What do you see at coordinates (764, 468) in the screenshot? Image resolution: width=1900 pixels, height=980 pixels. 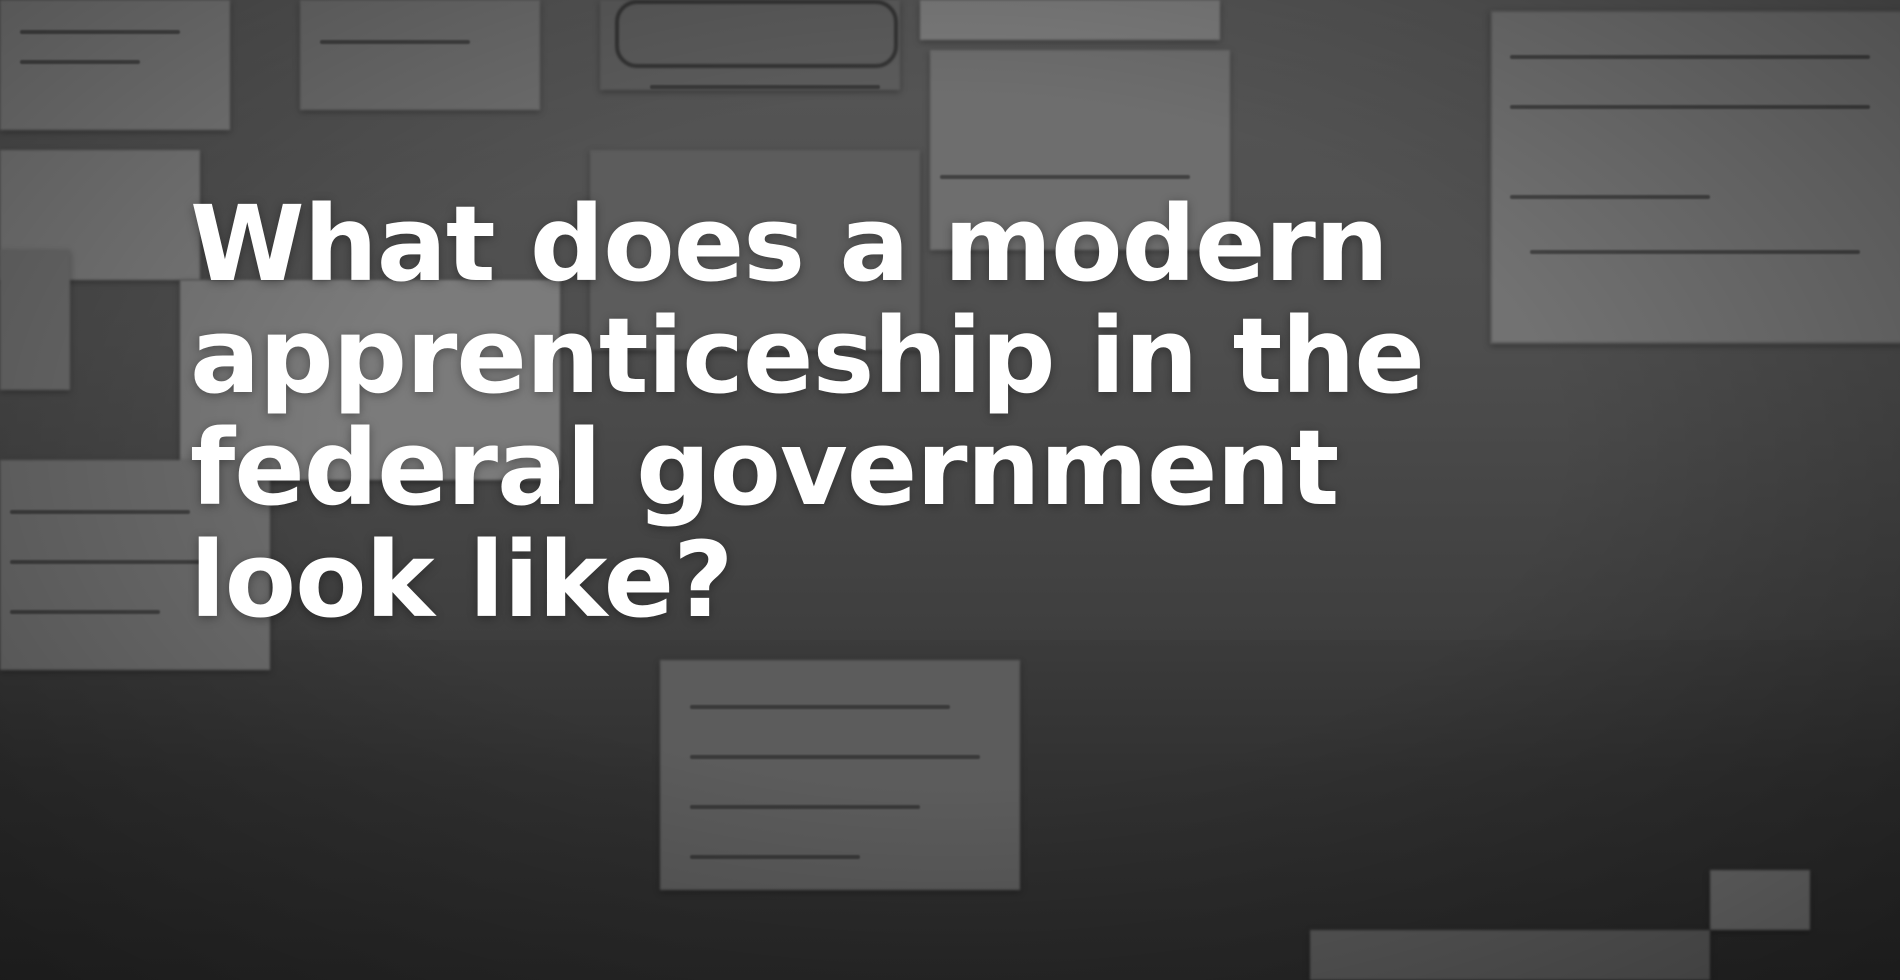 I see `headline-line-3: federal government` at bounding box center [764, 468].